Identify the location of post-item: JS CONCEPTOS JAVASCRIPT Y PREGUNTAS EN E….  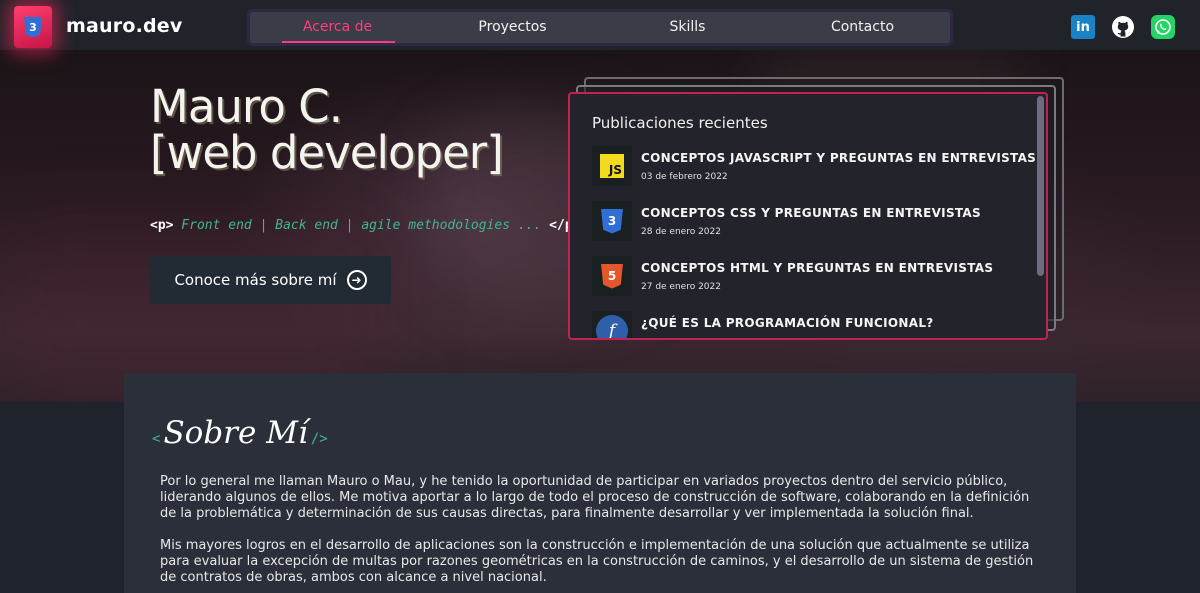
(814, 166).